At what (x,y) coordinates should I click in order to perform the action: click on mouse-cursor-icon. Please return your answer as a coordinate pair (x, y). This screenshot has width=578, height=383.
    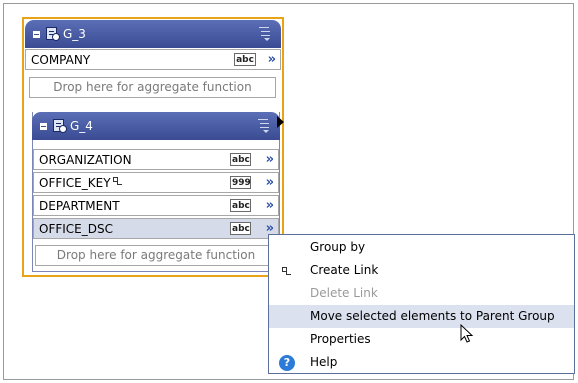
    Looking at the image, I should click on (467, 333).